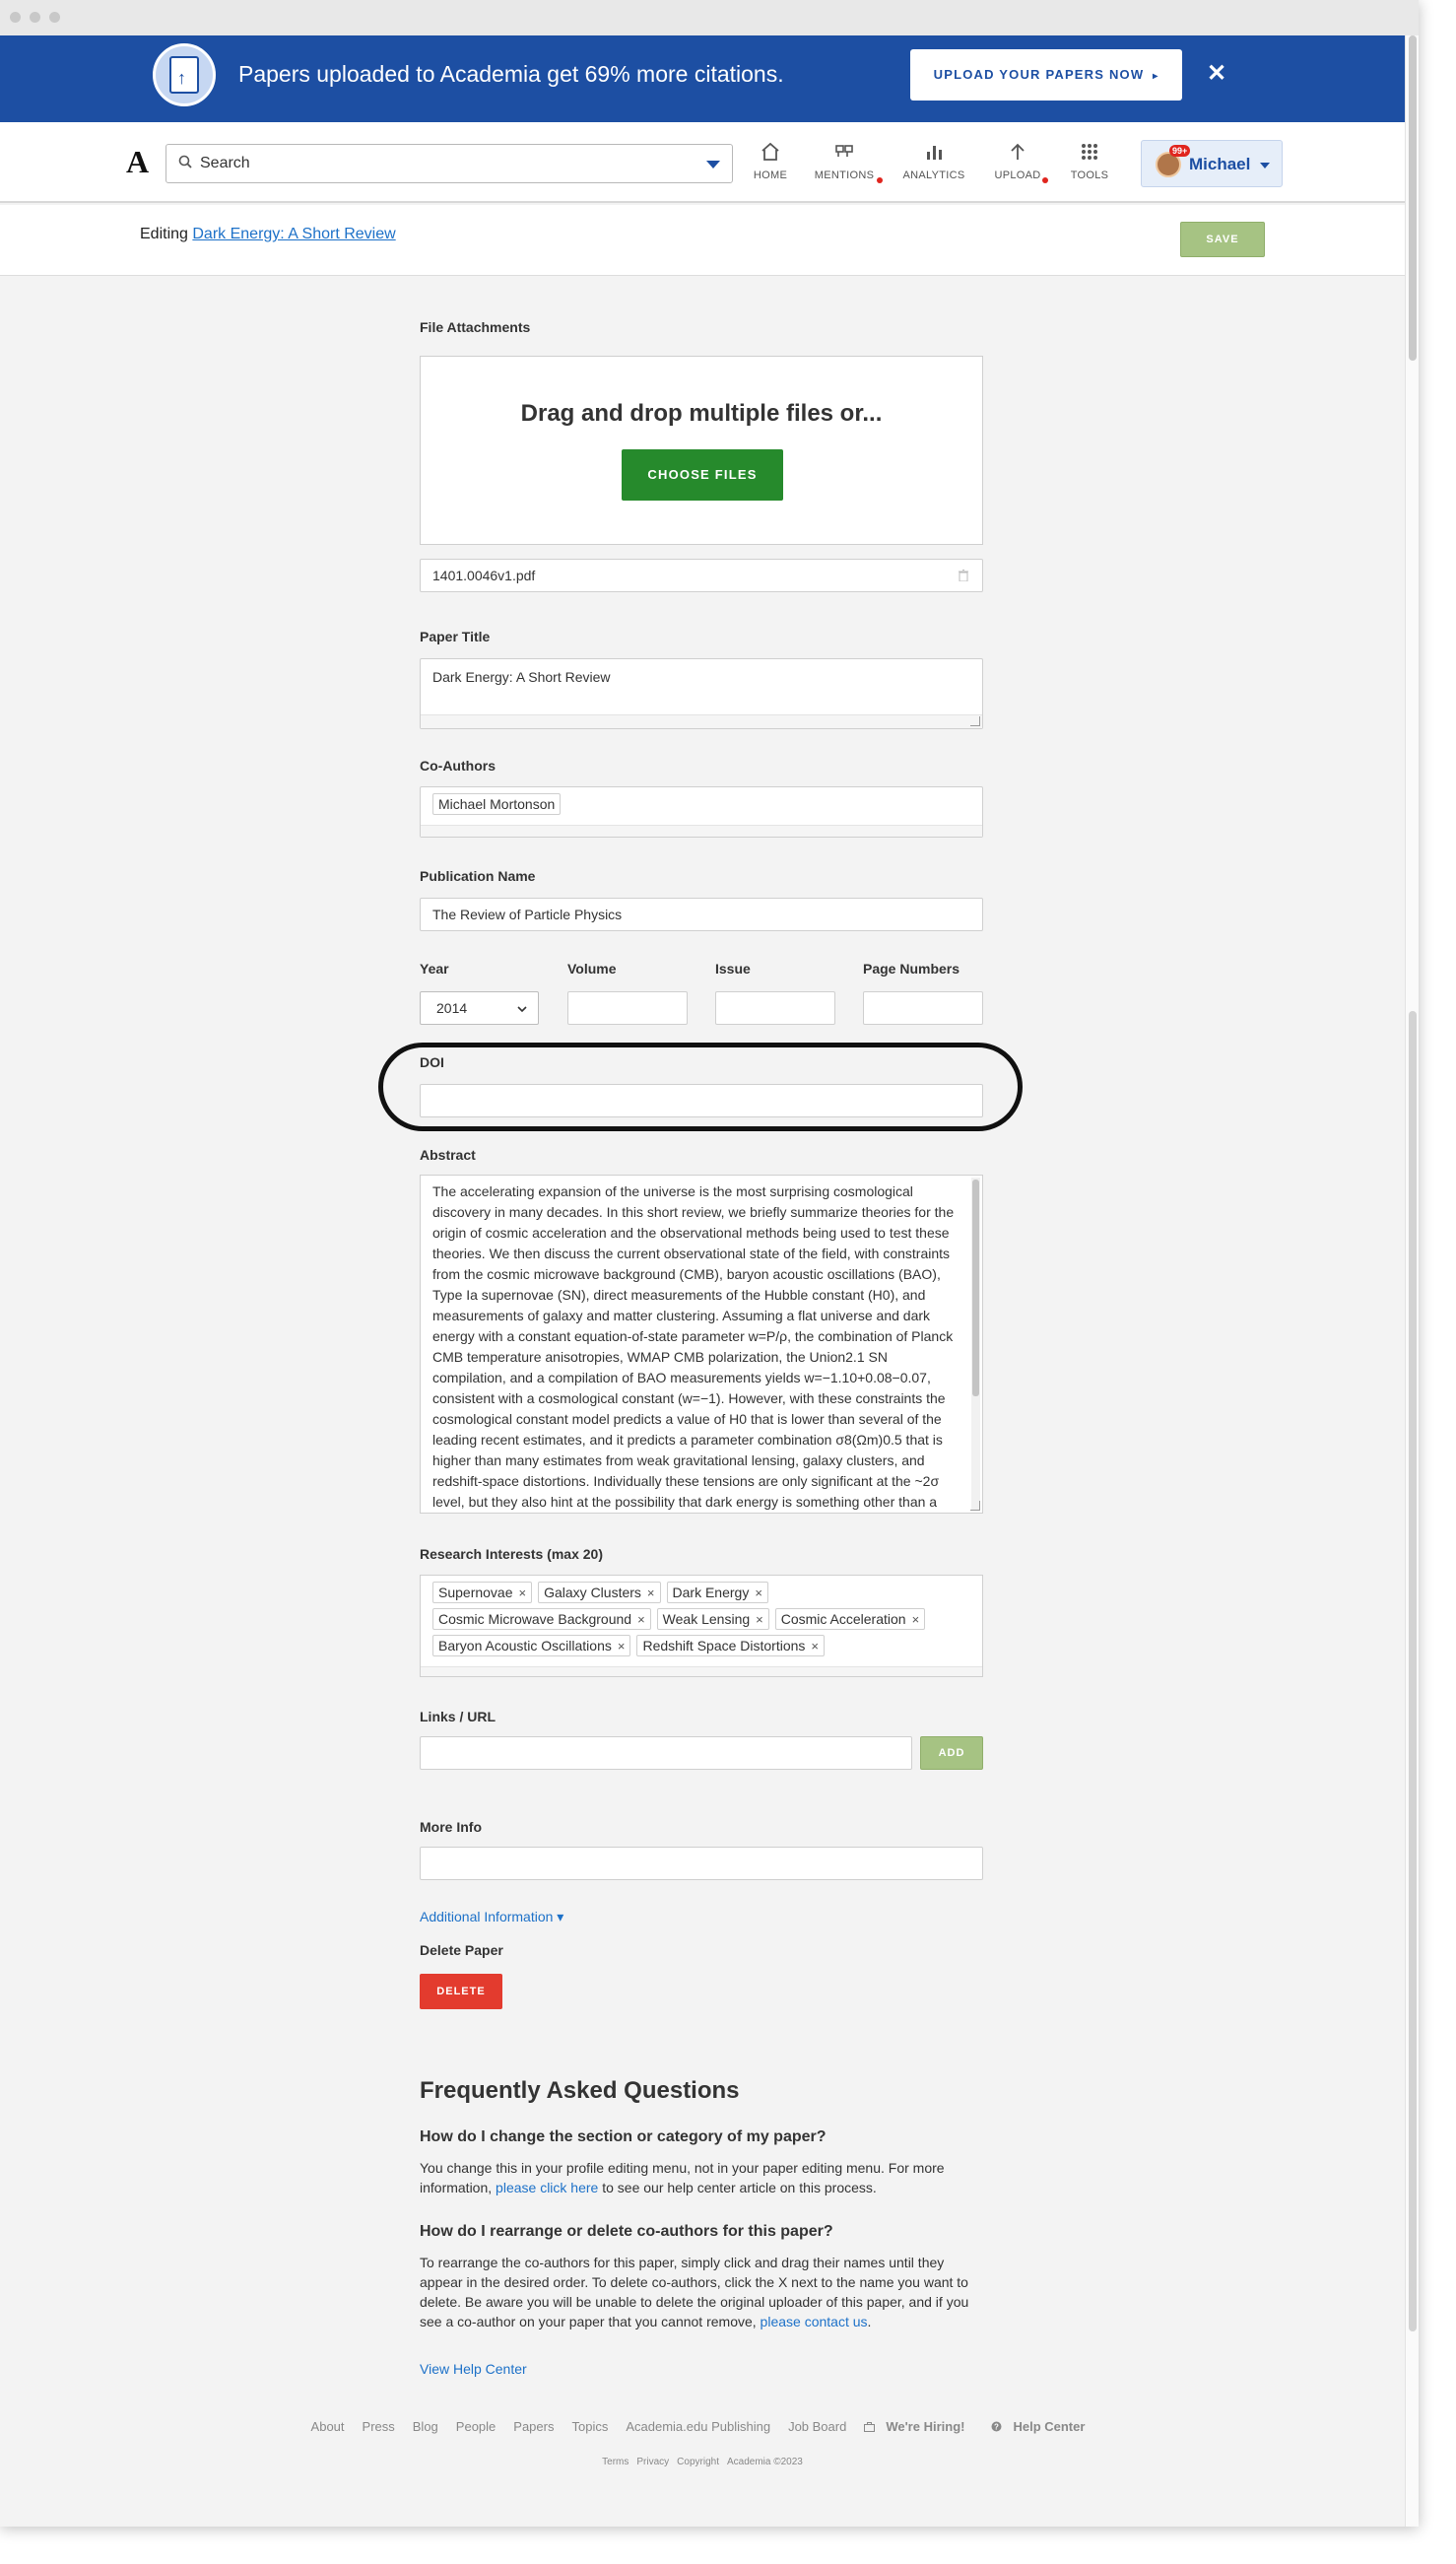 This screenshot has height=2564, width=1456. I want to click on page-numbers-input, so click(923, 1008).